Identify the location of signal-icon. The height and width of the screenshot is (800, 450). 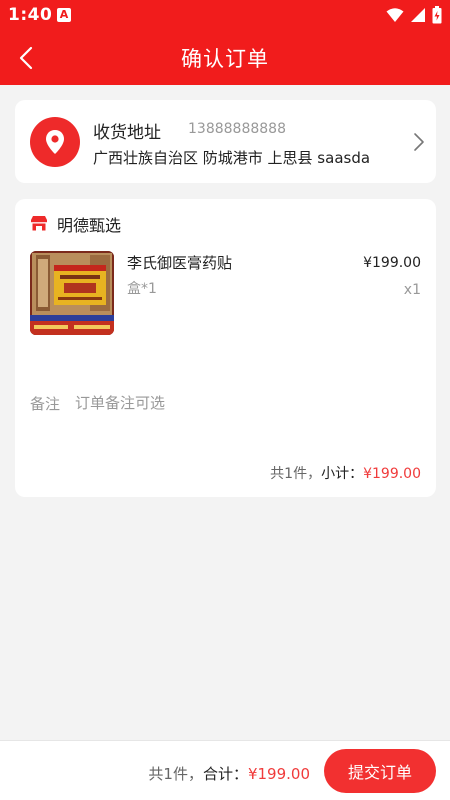
(418, 15).